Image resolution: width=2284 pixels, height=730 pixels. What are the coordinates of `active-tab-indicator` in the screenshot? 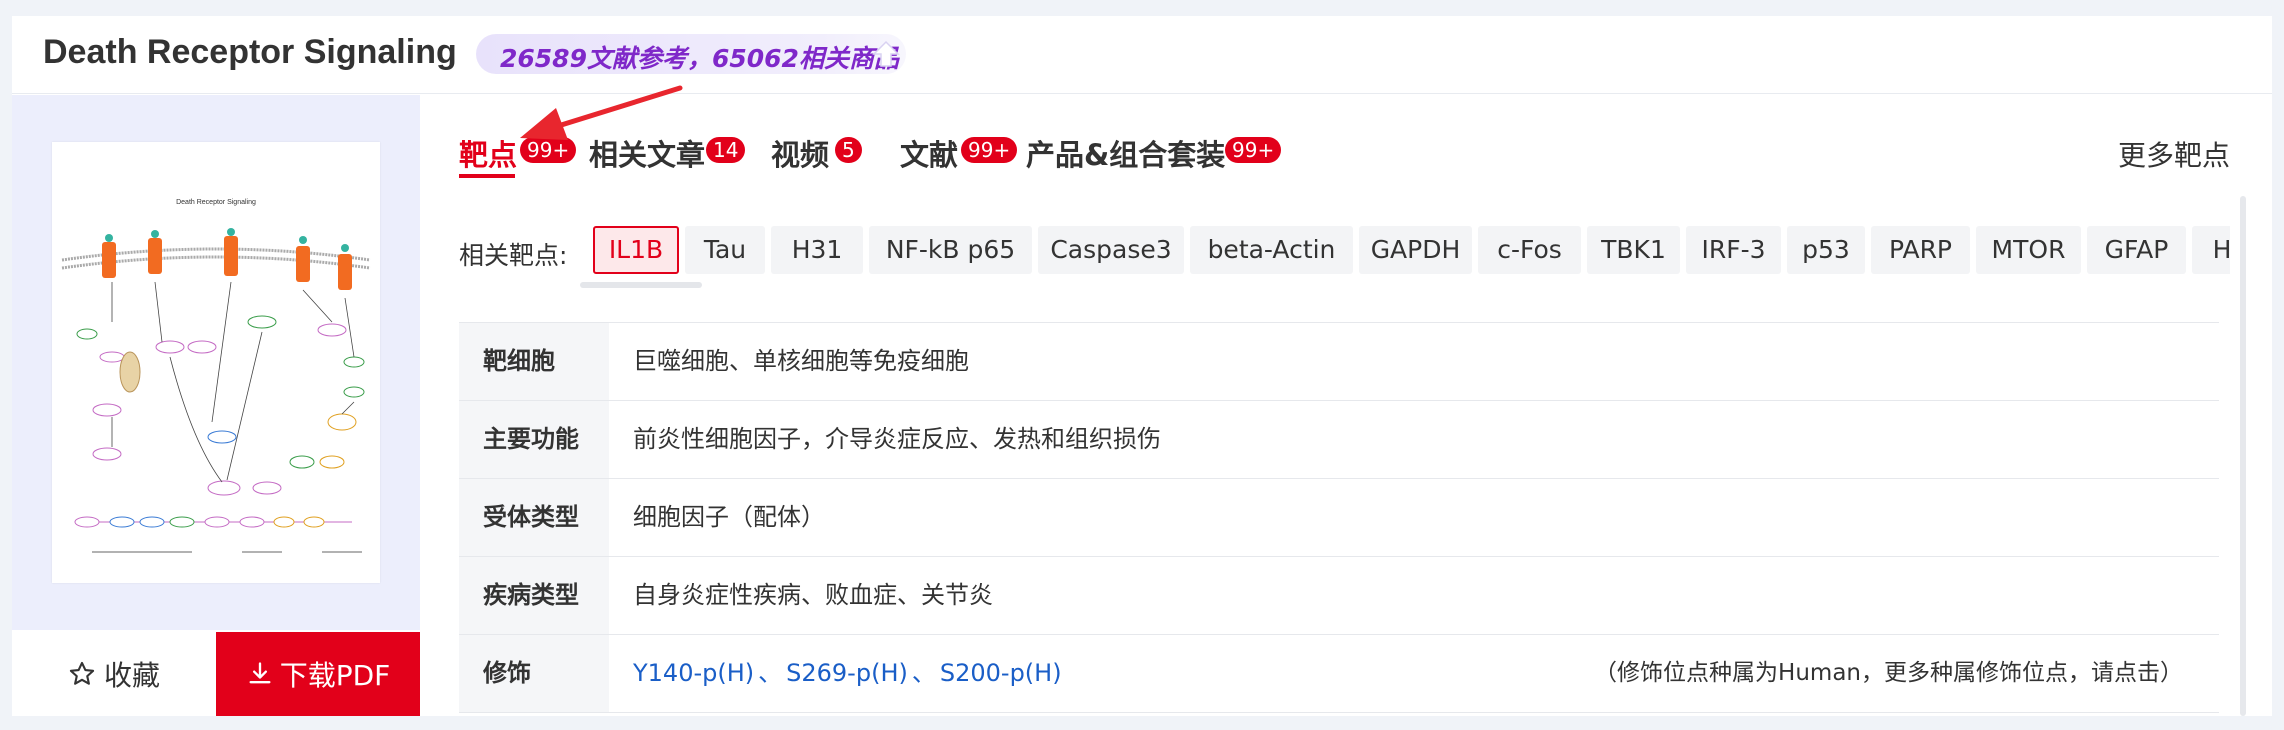 It's located at (487, 176).